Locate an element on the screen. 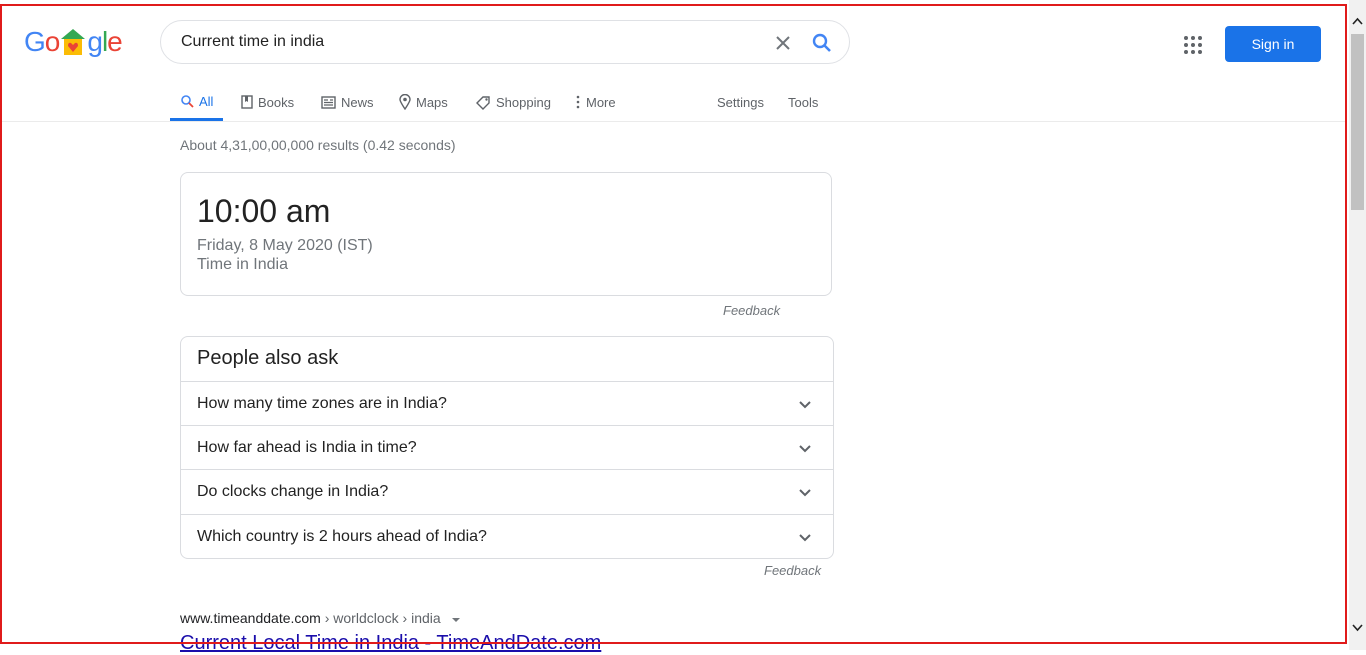  tab-books: Books is located at coordinates (267, 102).